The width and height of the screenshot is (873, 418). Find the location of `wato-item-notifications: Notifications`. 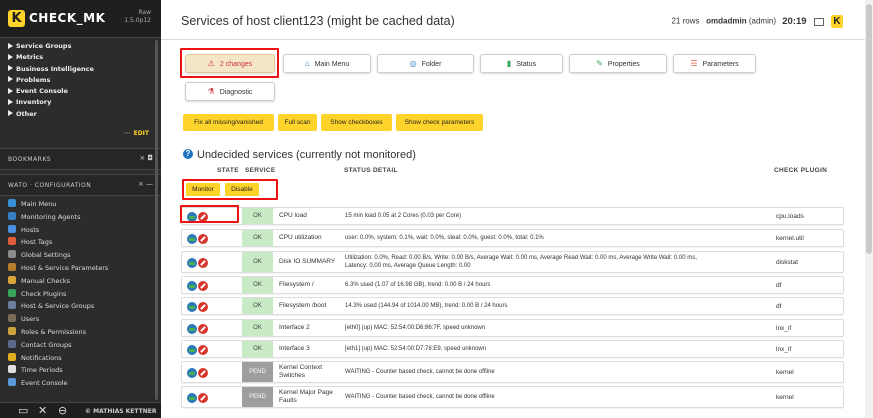

wato-item-notifications: Notifications is located at coordinates (80, 358).